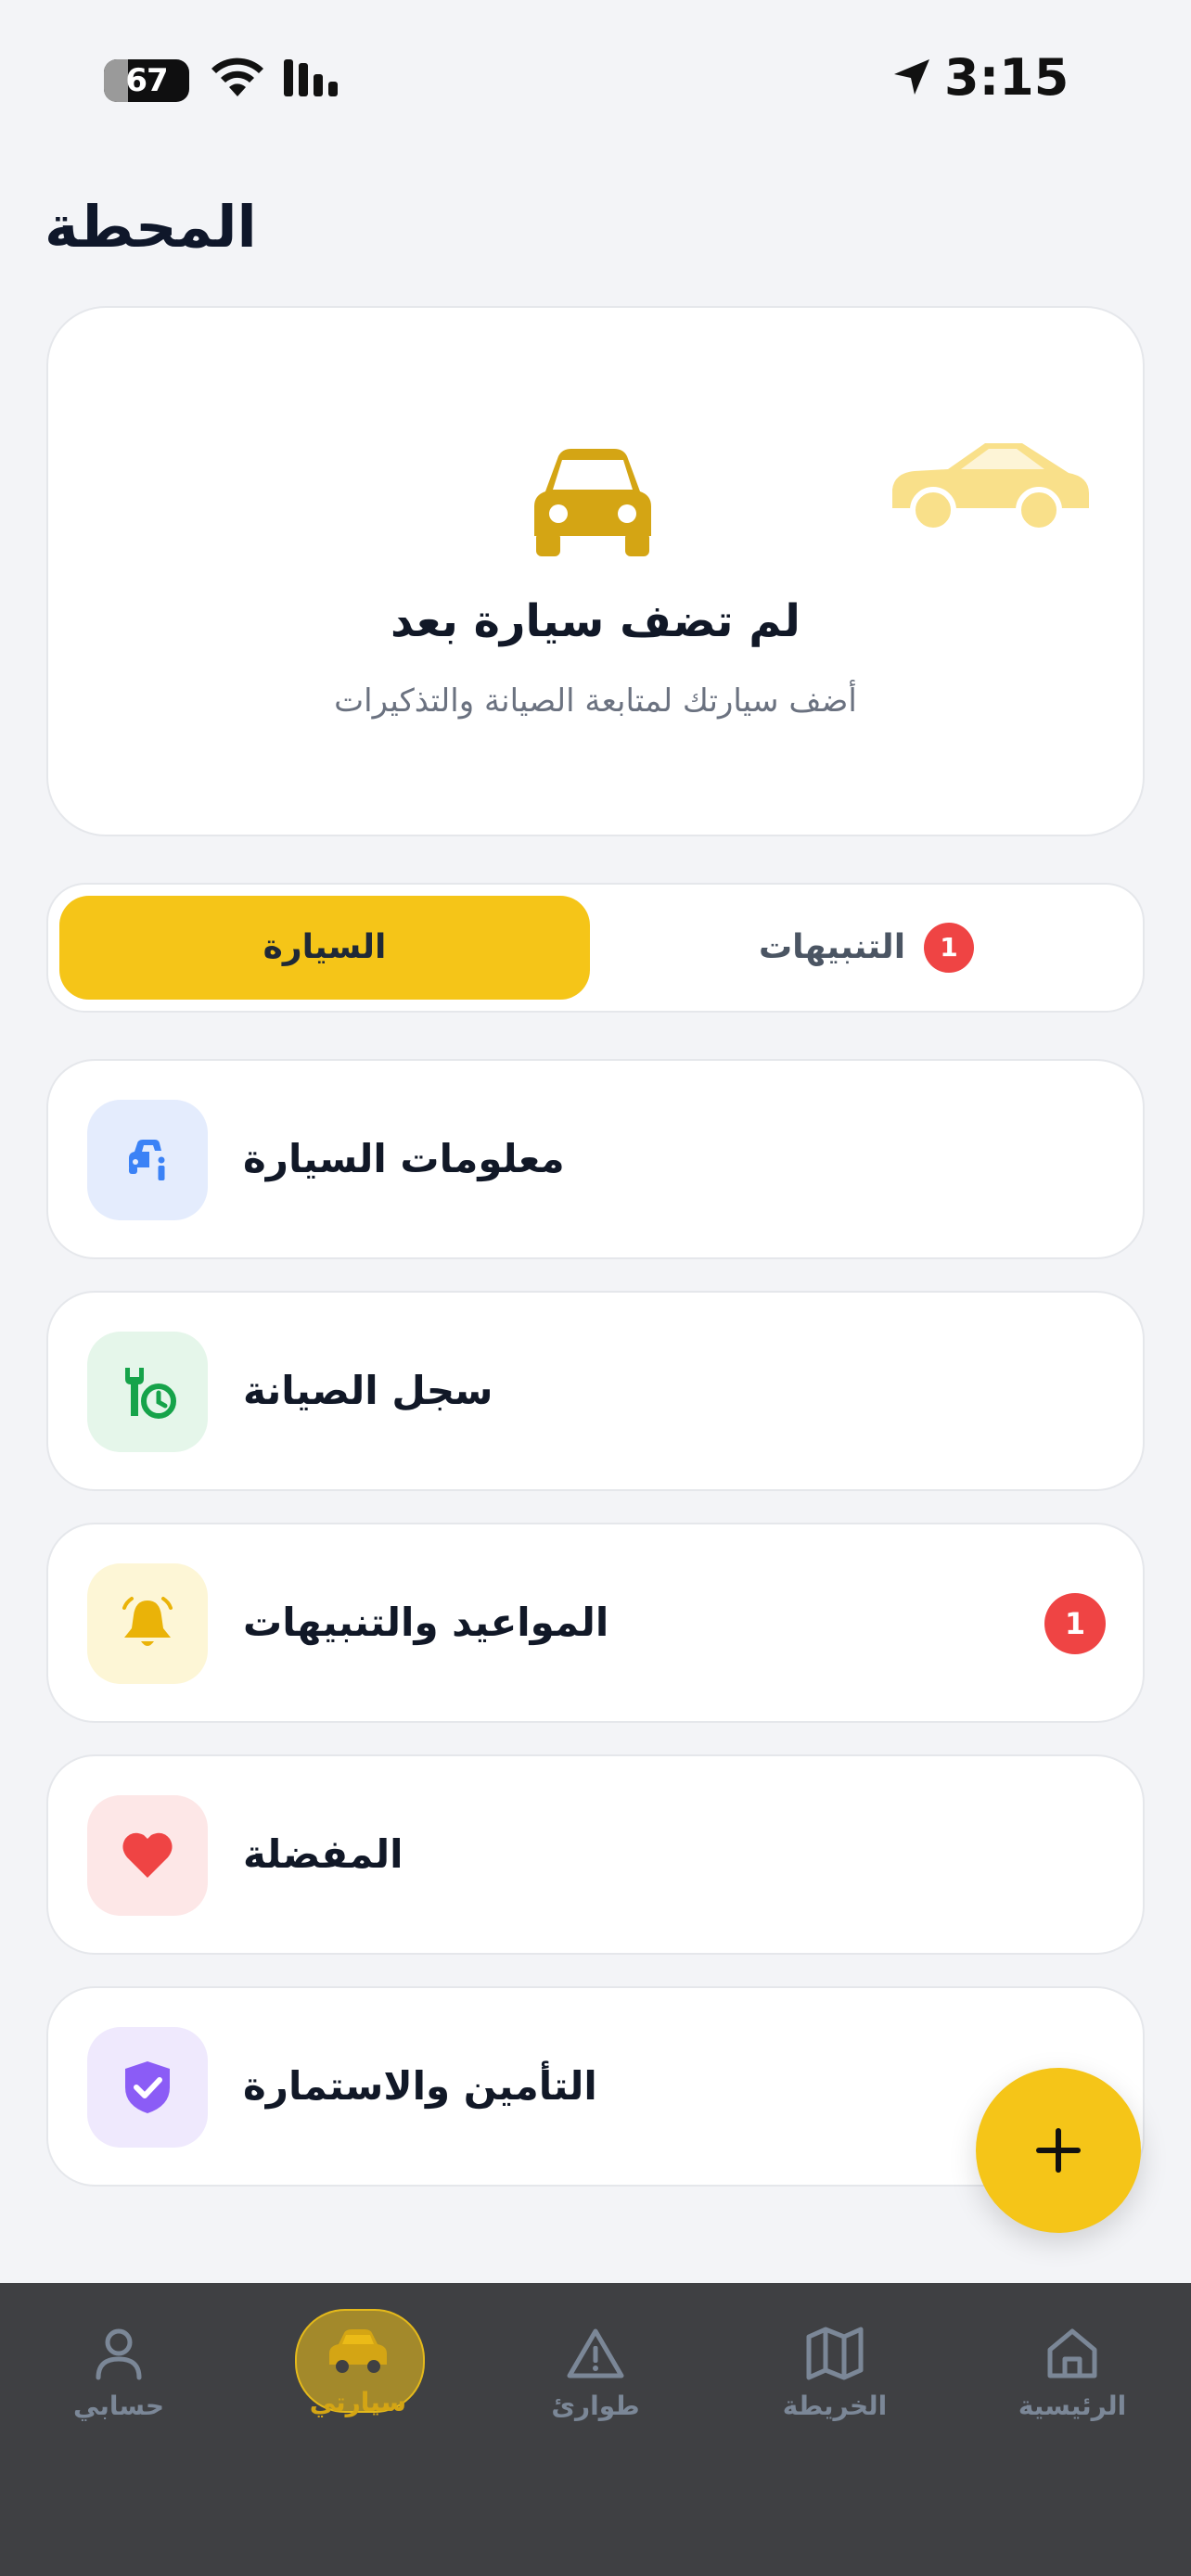 Image resolution: width=1191 pixels, height=2576 pixels. I want to click on plus-icon, so click(1058, 2151).